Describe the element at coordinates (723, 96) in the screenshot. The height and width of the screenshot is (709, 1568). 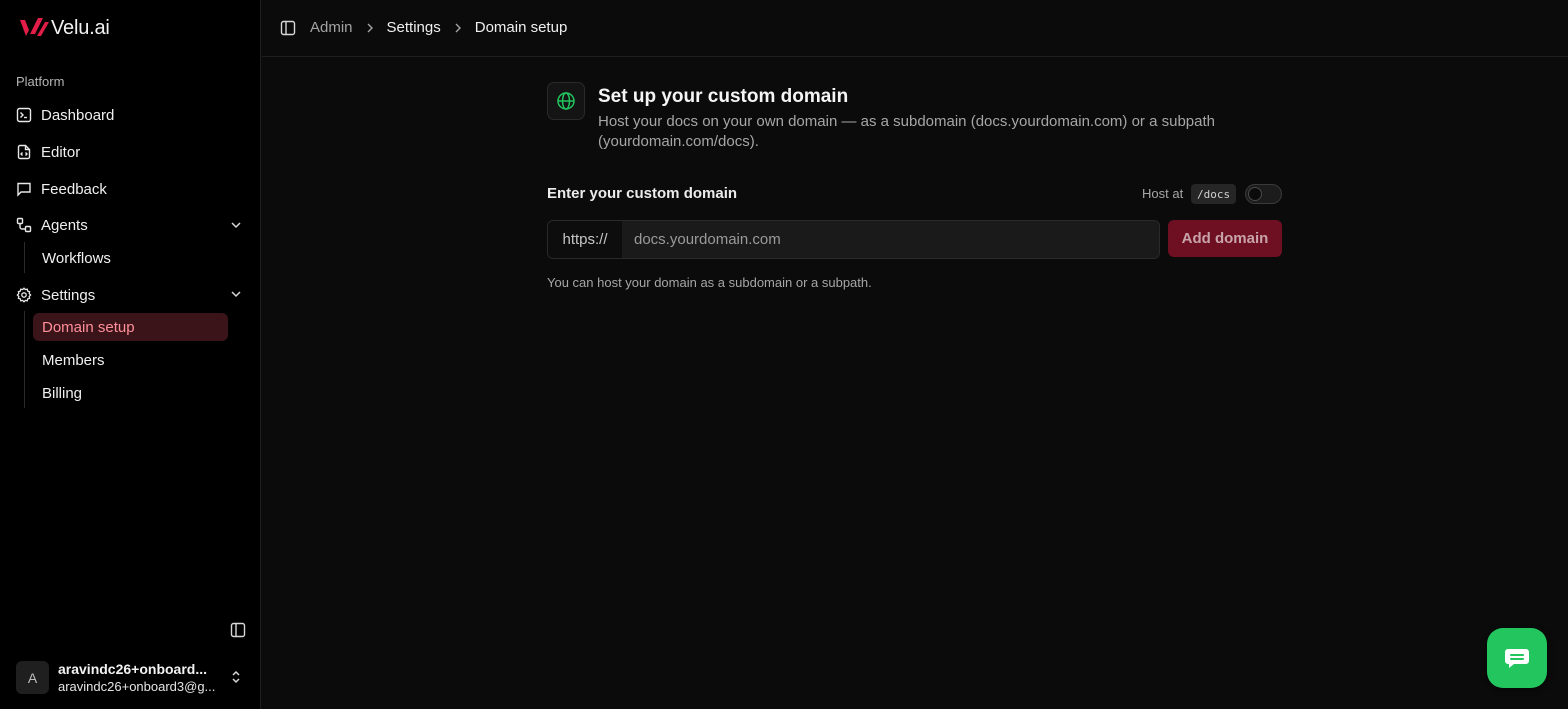
I see `page-title: Set up your custom domain` at that location.